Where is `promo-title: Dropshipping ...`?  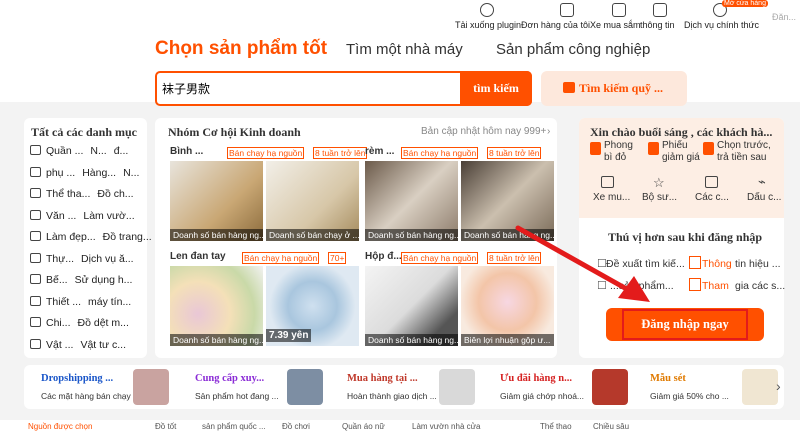
promo-title: Dropshipping ... is located at coordinates (77, 378).